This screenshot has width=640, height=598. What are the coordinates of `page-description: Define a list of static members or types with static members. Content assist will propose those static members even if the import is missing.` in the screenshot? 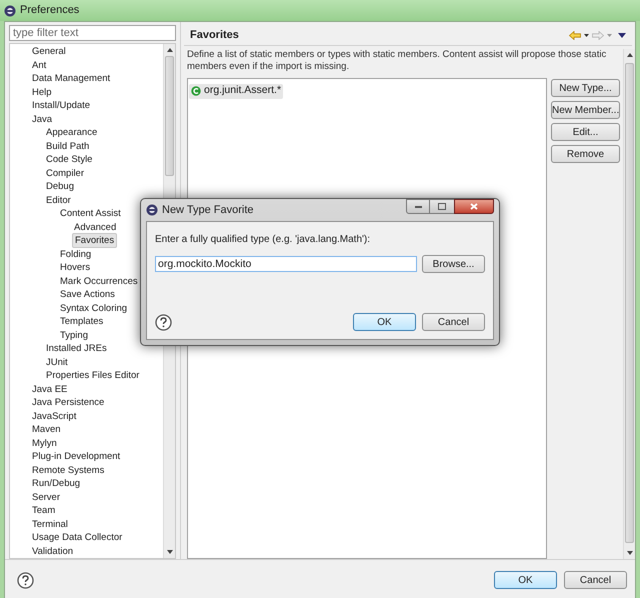 It's located at (397, 61).